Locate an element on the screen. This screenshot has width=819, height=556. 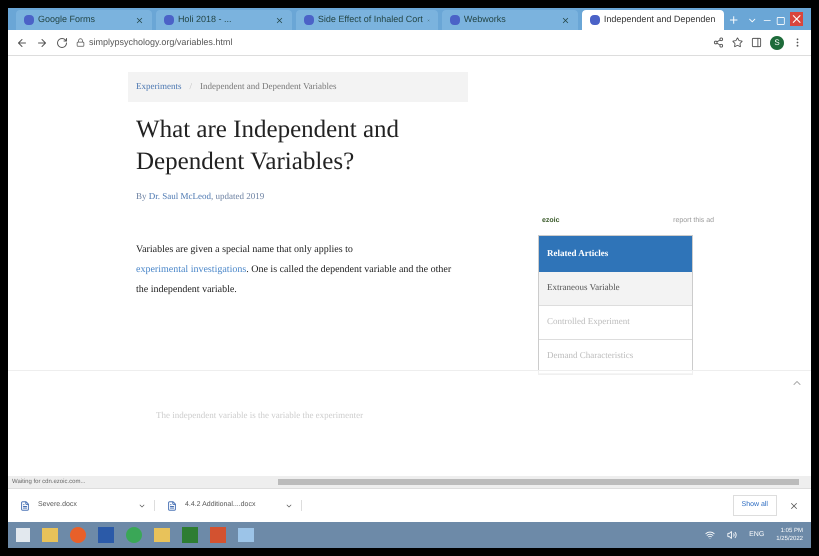
related-articles-heading: Related Articles is located at coordinates (615, 254).